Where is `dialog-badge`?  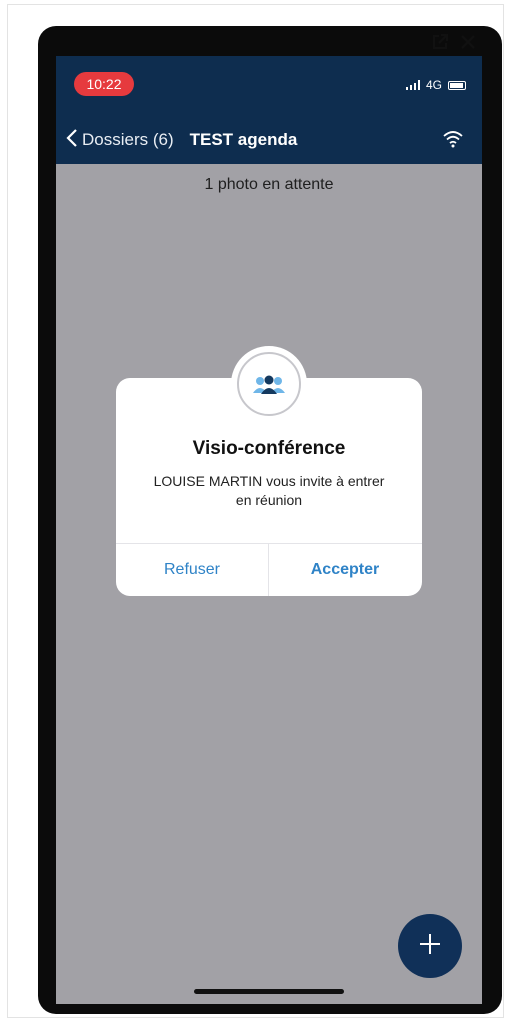 dialog-badge is located at coordinates (269, 384).